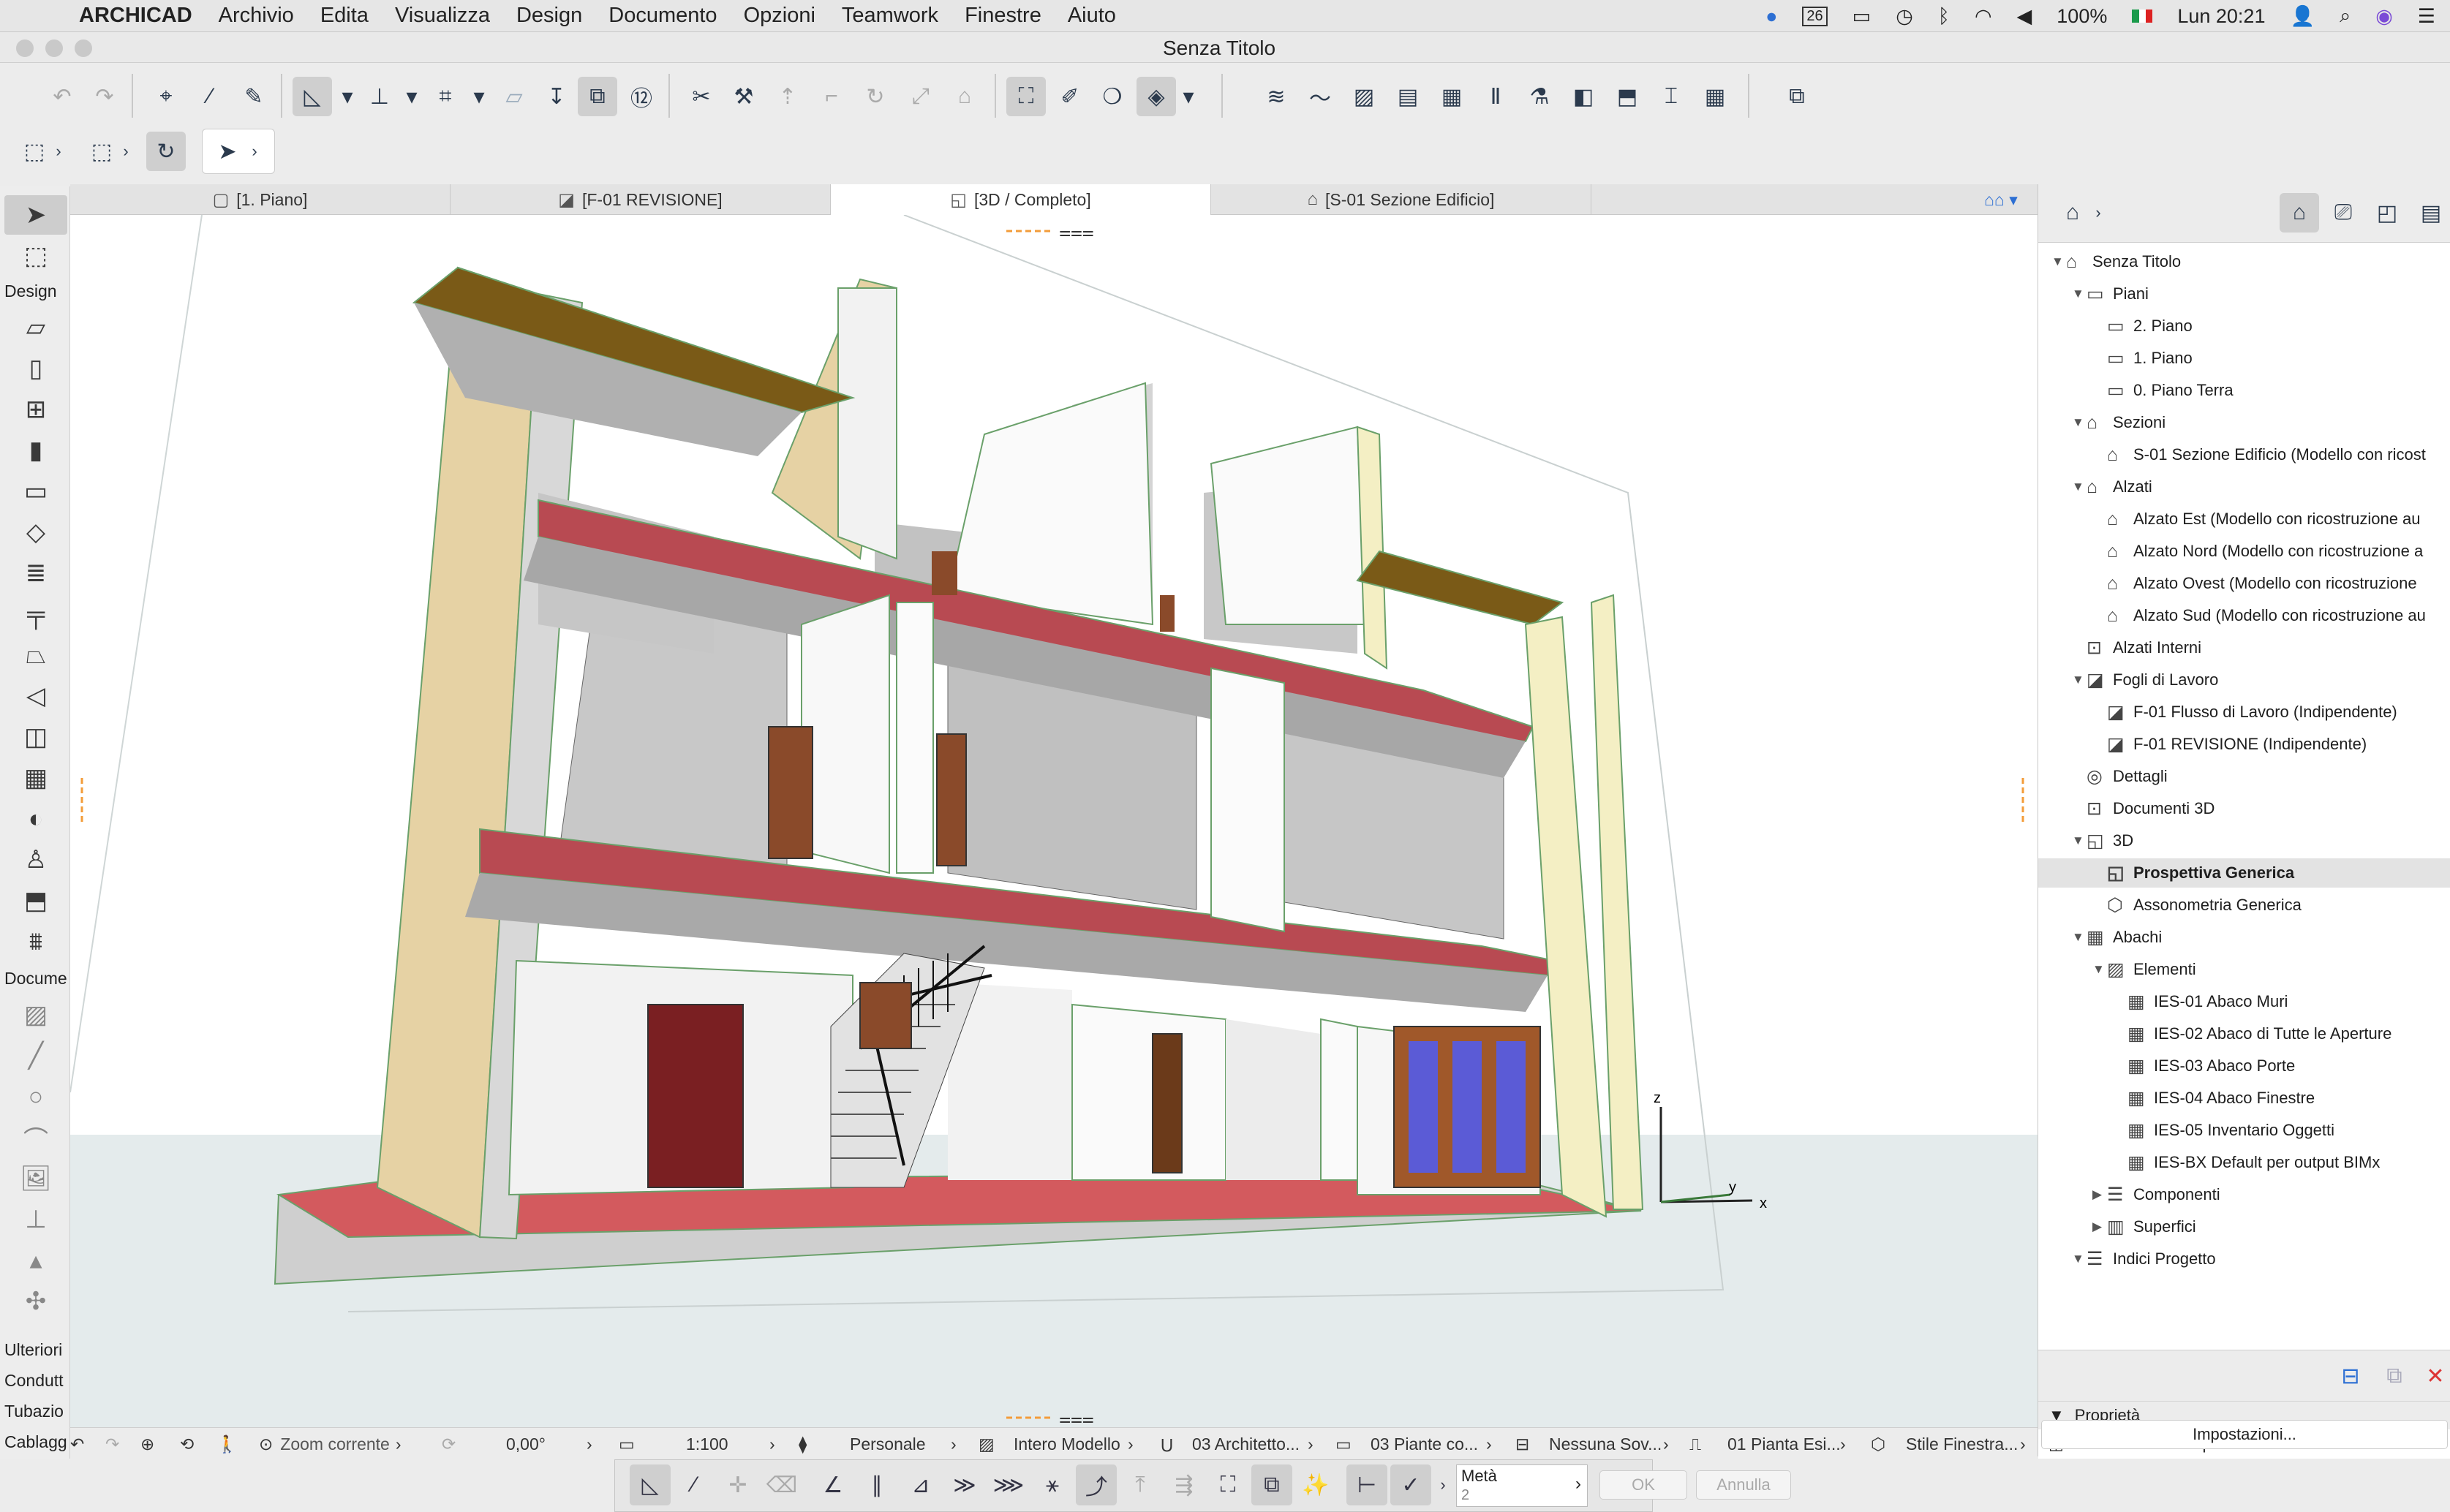 This screenshot has width=2450, height=1512. What do you see at coordinates (787, 96) in the screenshot?
I see `offset-icon: ⇡` at bounding box center [787, 96].